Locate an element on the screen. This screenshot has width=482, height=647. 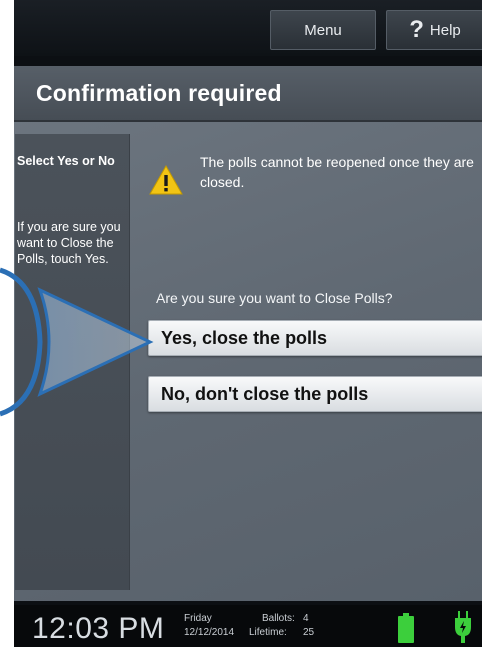
no-button-label: No, don't close the polls is located at coordinates (265, 393).